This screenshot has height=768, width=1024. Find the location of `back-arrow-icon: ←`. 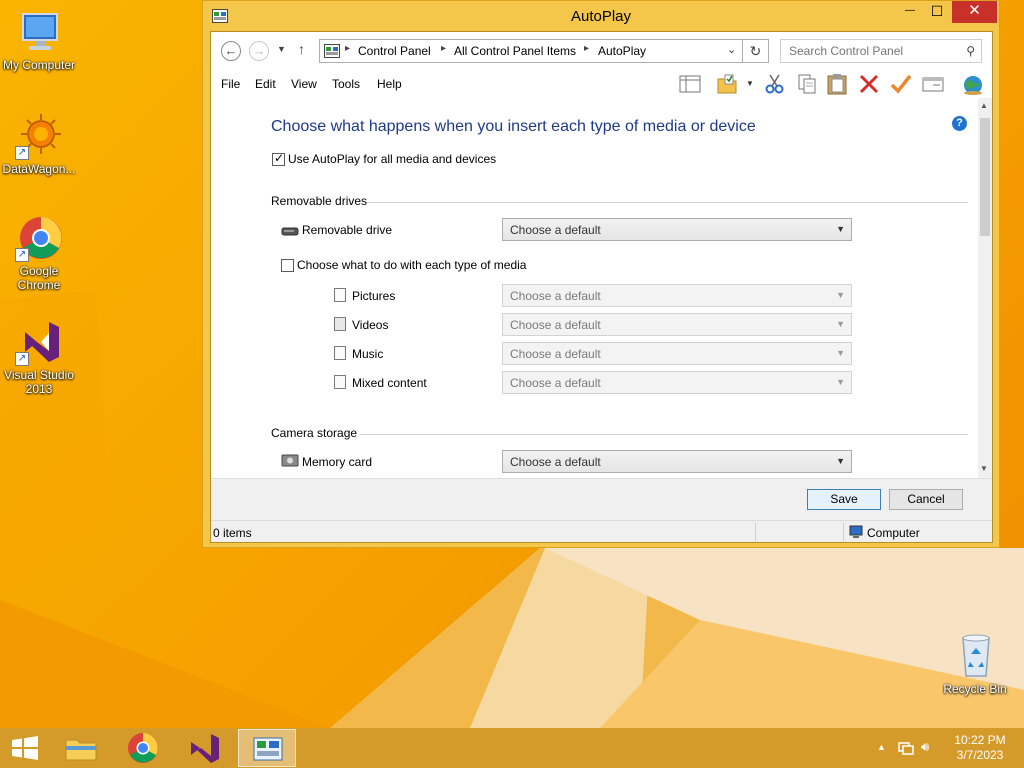

back-arrow-icon: ← is located at coordinates (231, 50).